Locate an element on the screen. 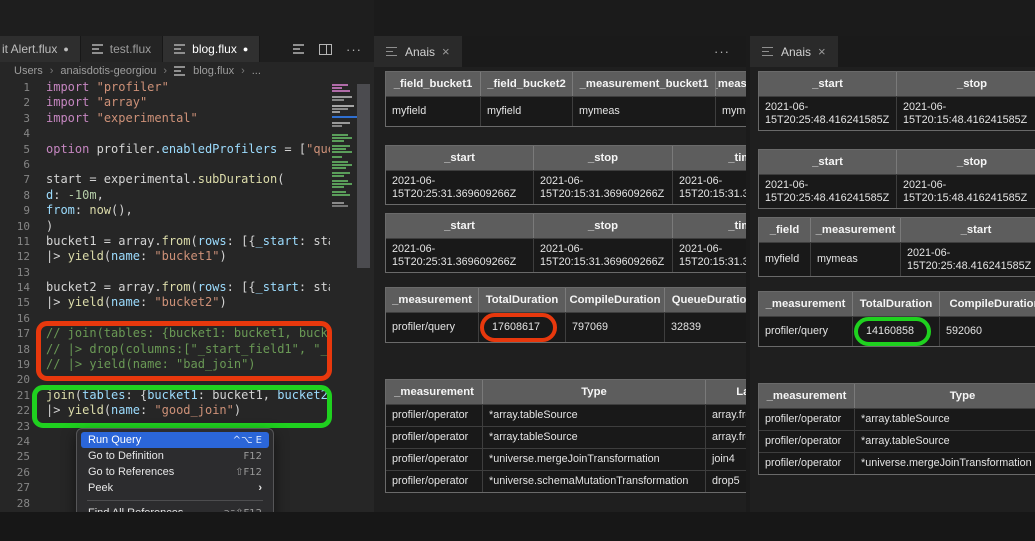 Image resolution: width=1035 pixels, height=541 pixels. code-line: 12 |> yield(name: "bucket1") is located at coordinates (187, 256).